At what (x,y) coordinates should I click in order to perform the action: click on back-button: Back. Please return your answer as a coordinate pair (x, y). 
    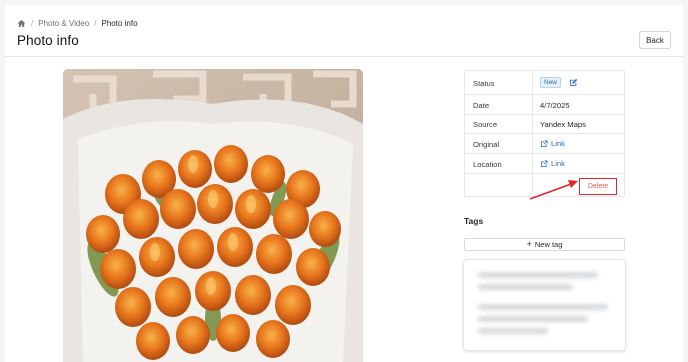
    Looking at the image, I should click on (655, 40).